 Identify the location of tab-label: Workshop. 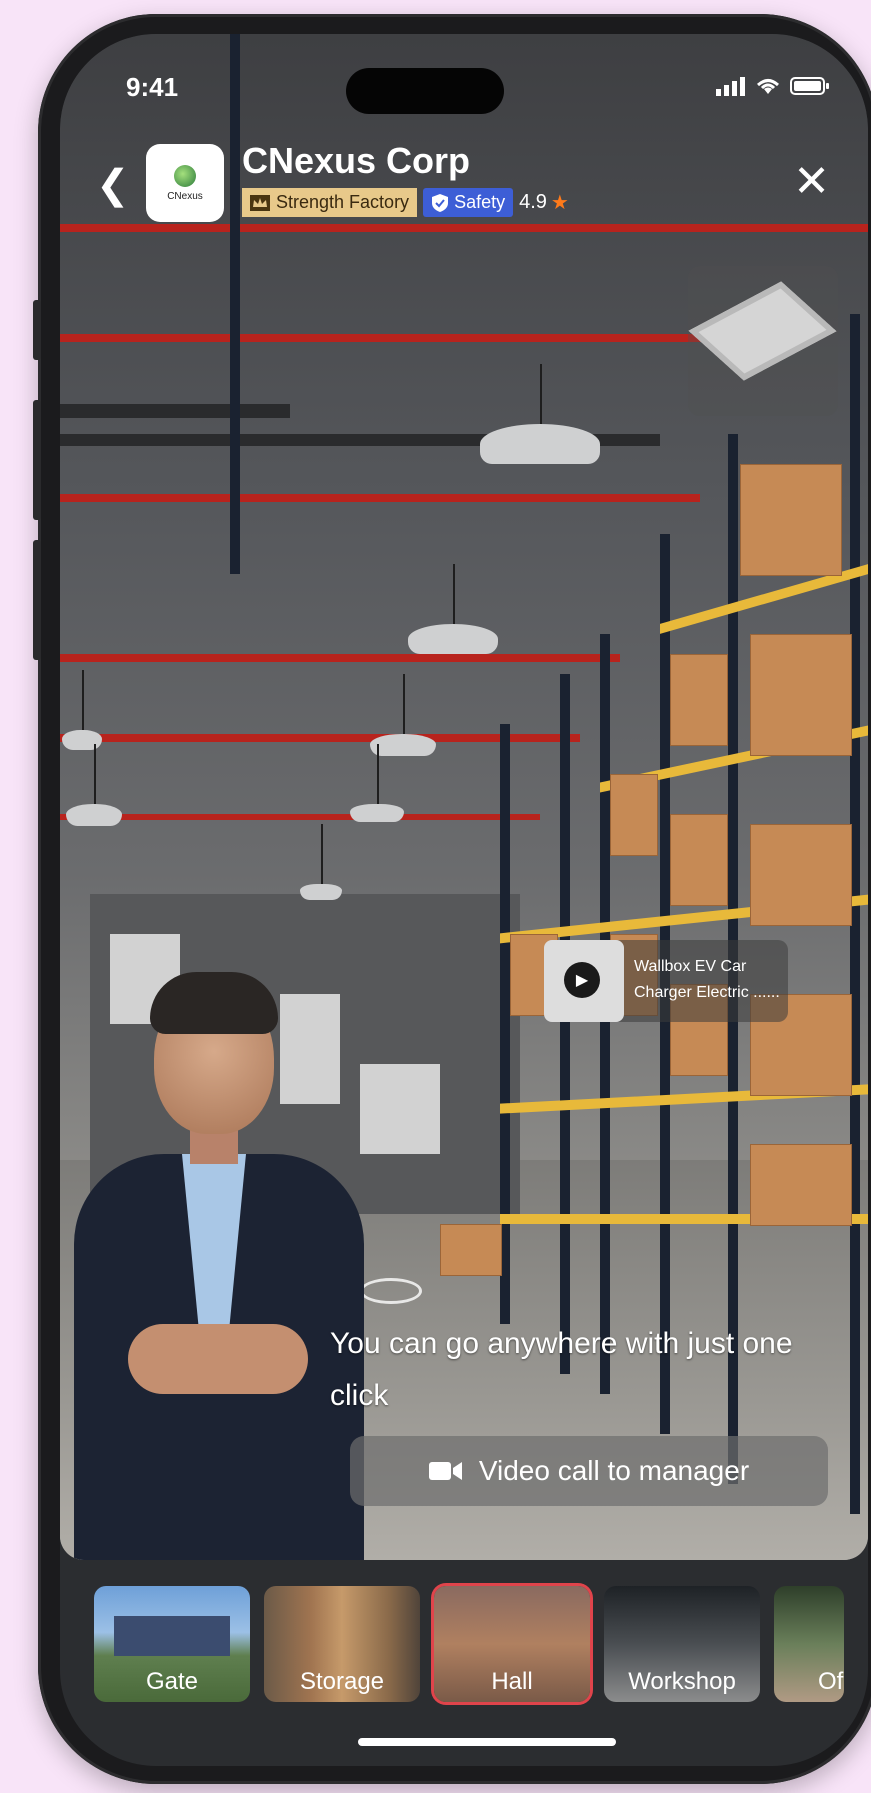
(682, 1681).